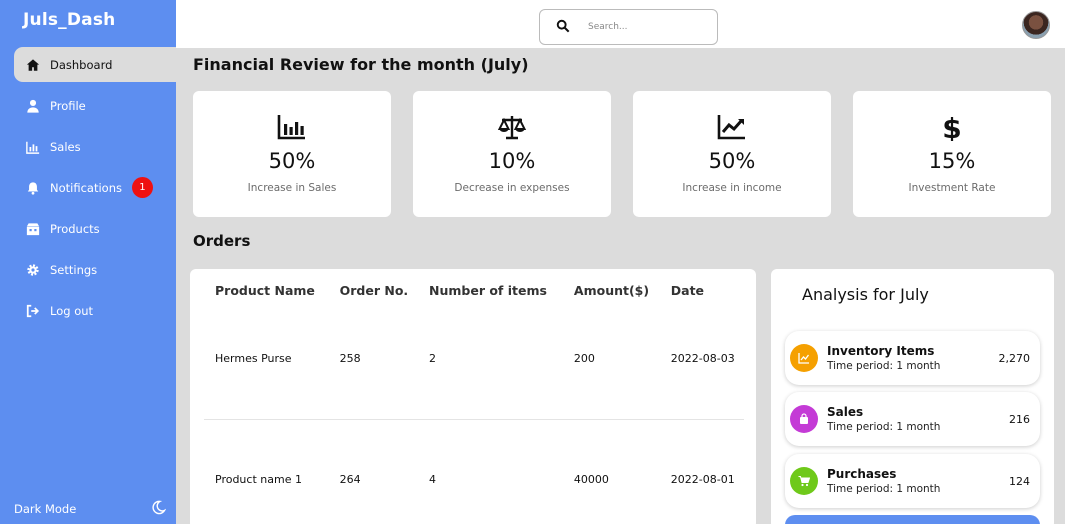 This screenshot has height=524, width=1065. What do you see at coordinates (258, 479) in the screenshot?
I see `table-cell: Product name 1` at bounding box center [258, 479].